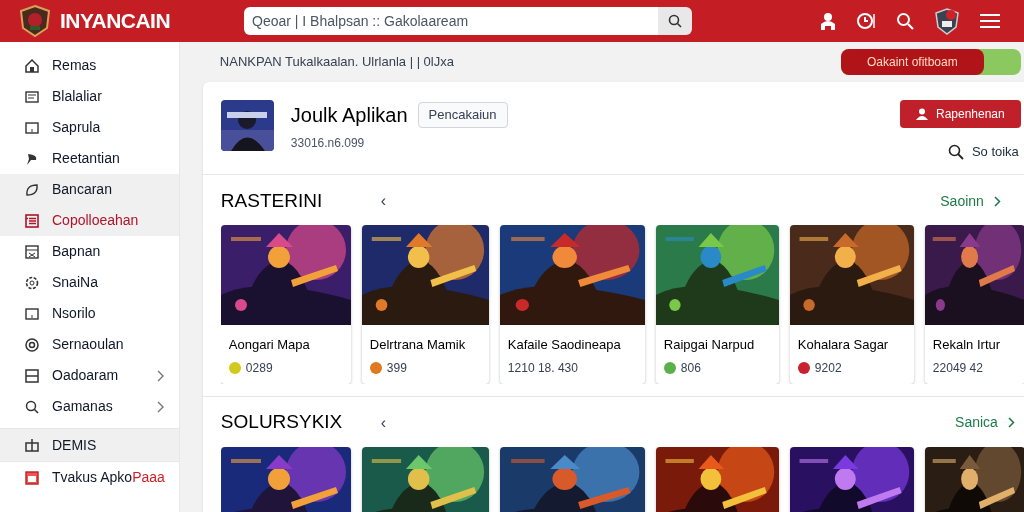 The height and width of the screenshot is (512, 1024). What do you see at coordinates (967, 345) in the screenshot?
I see `game-title: Rekaln Irtur` at bounding box center [967, 345].